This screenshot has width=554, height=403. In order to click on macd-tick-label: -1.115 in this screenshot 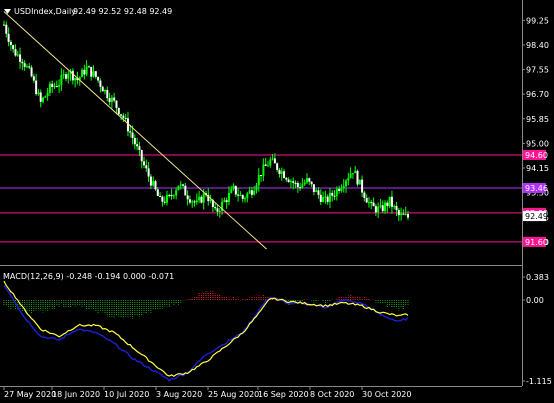, I will do `click(539, 381)`.